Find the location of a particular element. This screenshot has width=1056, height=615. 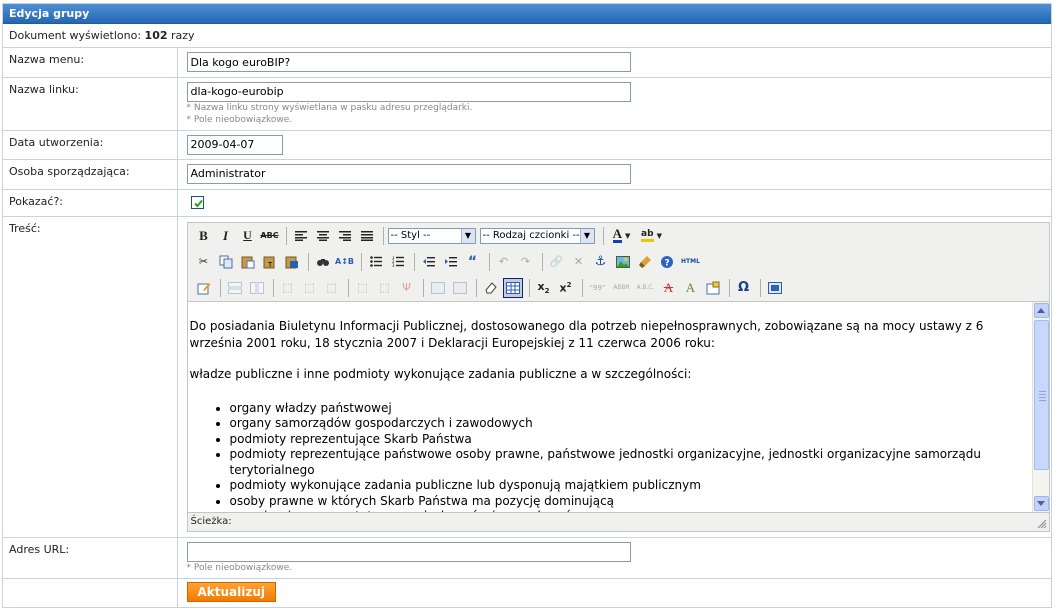

fullscreen-icon is located at coordinates (775, 288).